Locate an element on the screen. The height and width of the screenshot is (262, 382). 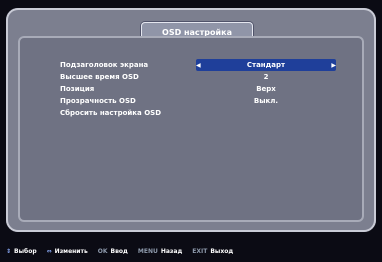
menu-item-subtitle-screen: Подзаголовок экрана is located at coordinates (104, 65).